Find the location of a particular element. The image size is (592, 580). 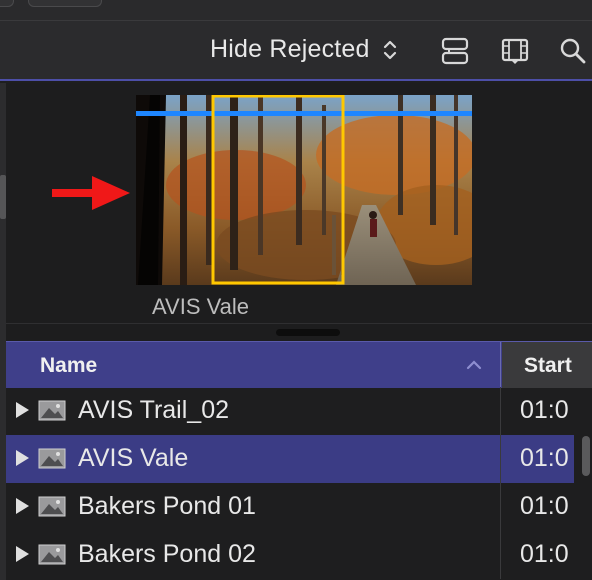

clip-name: AVIS Vale is located at coordinates (133, 458).